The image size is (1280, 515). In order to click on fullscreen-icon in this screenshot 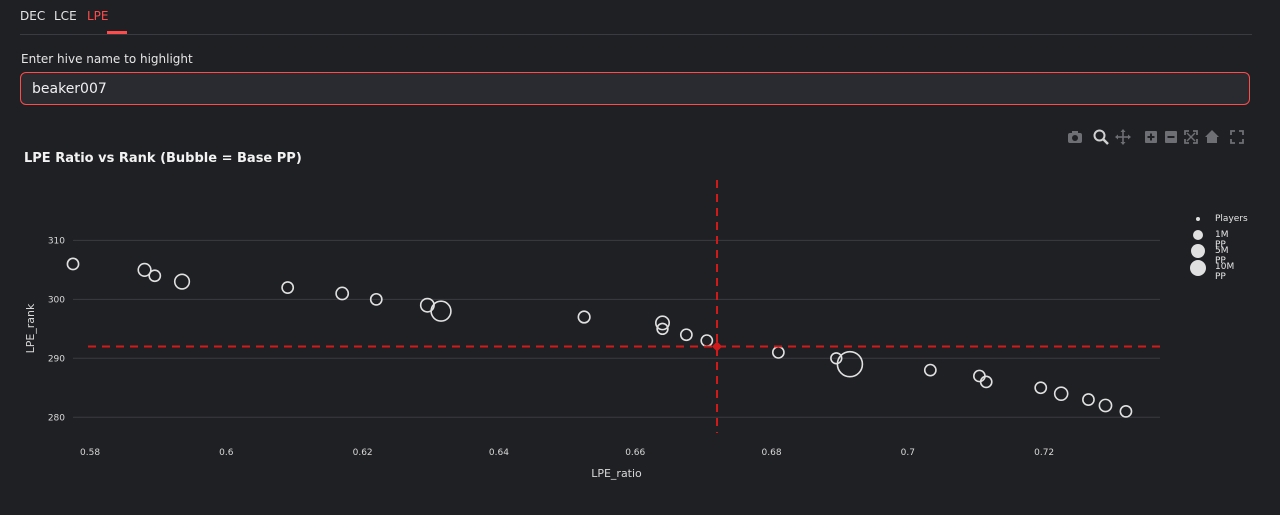, I will do `click(1237, 137)`.